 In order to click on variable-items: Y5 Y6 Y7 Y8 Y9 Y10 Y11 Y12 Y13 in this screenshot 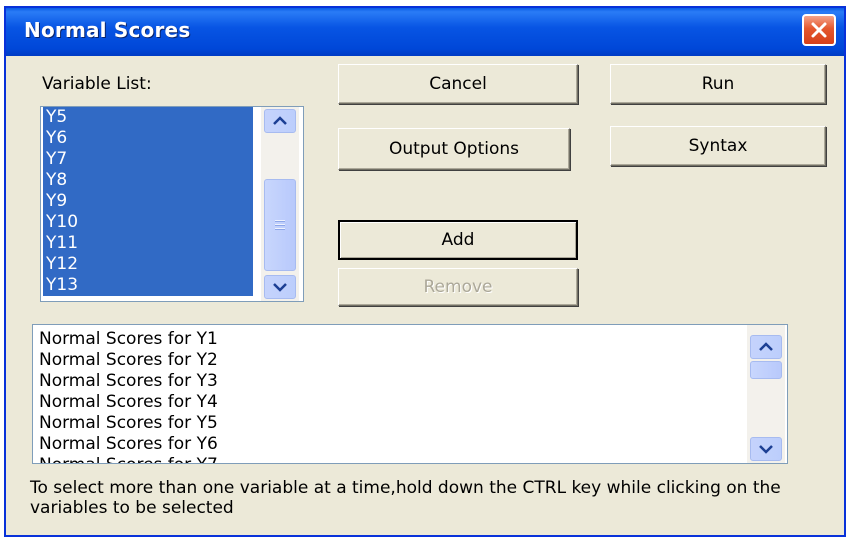, I will do `click(148, 201)`.